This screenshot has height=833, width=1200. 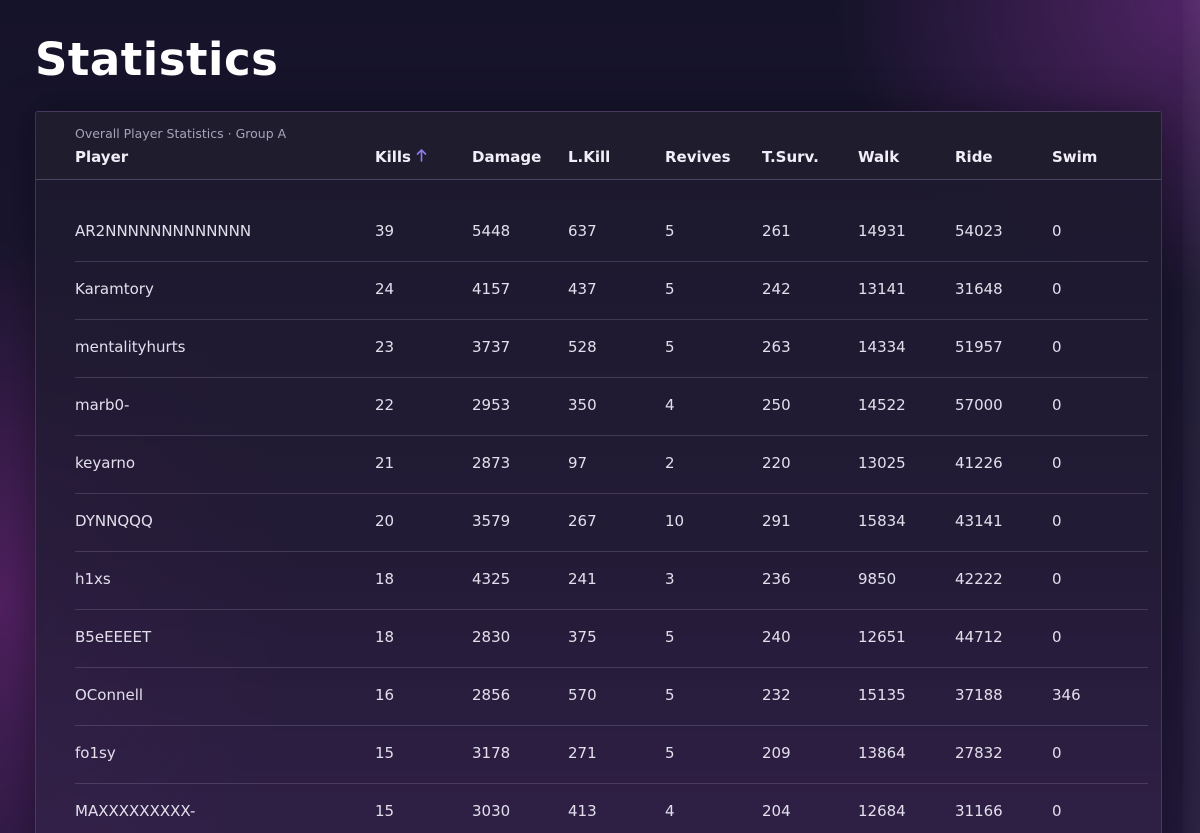 I want to click on cell-swim: 346, so click(x=1066, y=695).